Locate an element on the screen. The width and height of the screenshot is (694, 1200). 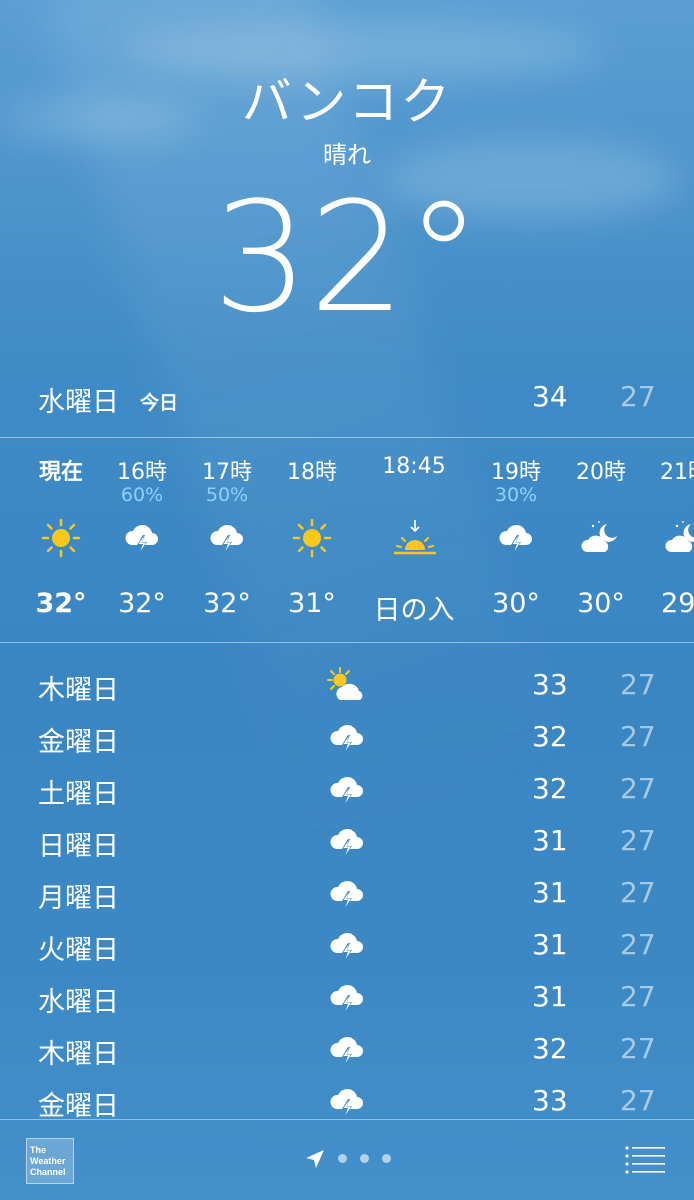
hour-time: 現在 is located at coordinates (60, 472).